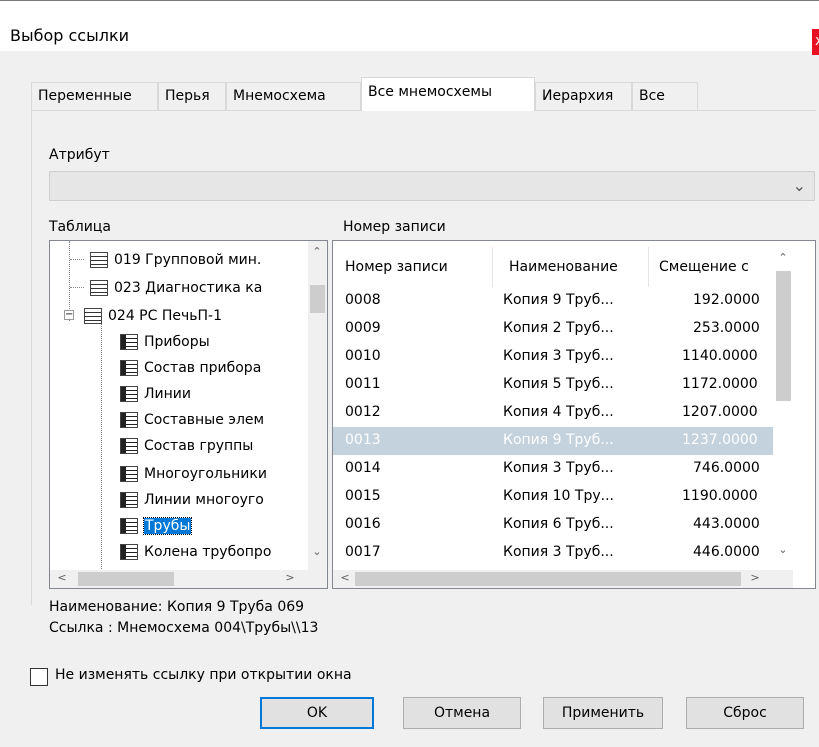 Image resolution: width=819 pixels, height=747 pixels. I want to click on table-row: 0010 Копия 3 Труб... 1140.0000, so click(553, 357).